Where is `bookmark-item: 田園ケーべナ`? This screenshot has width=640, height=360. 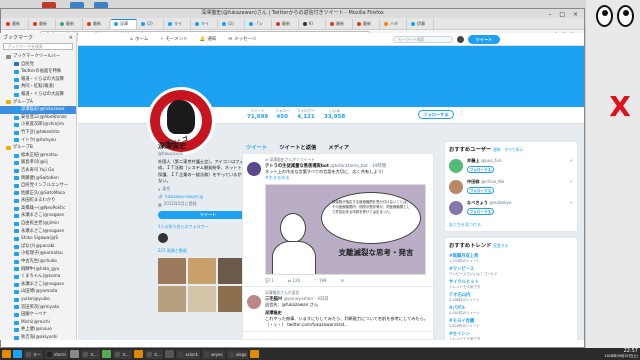
bookmark-item: 田園ケーべナ is located at coordinates (38, 315).